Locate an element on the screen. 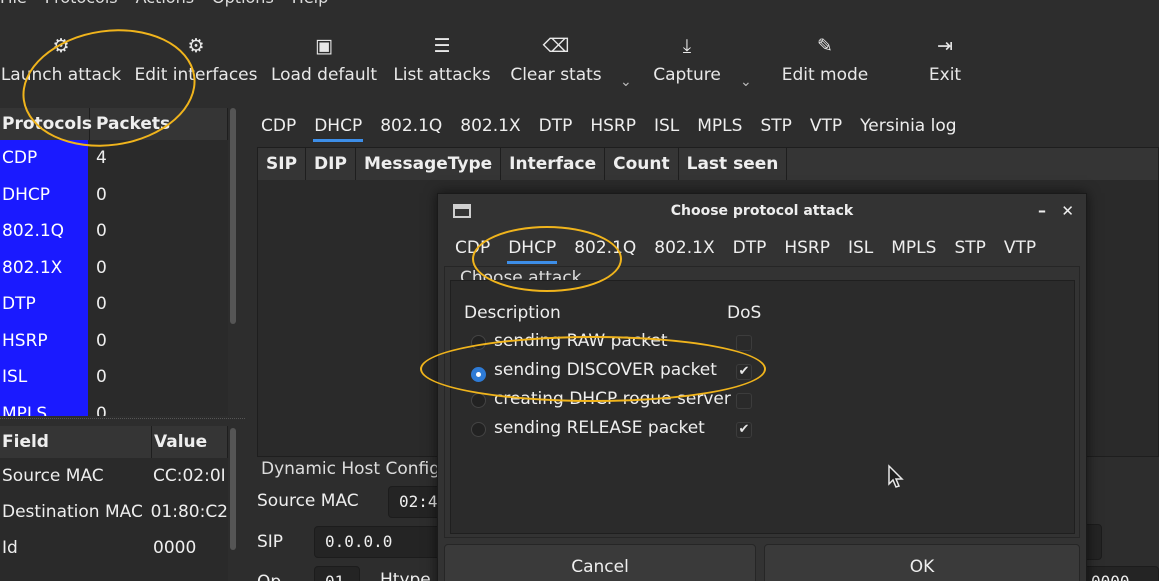 The height and width of the screenshot is (581, 1159). exit-button: ⇥ Exit is located at coordinates (945, 61).